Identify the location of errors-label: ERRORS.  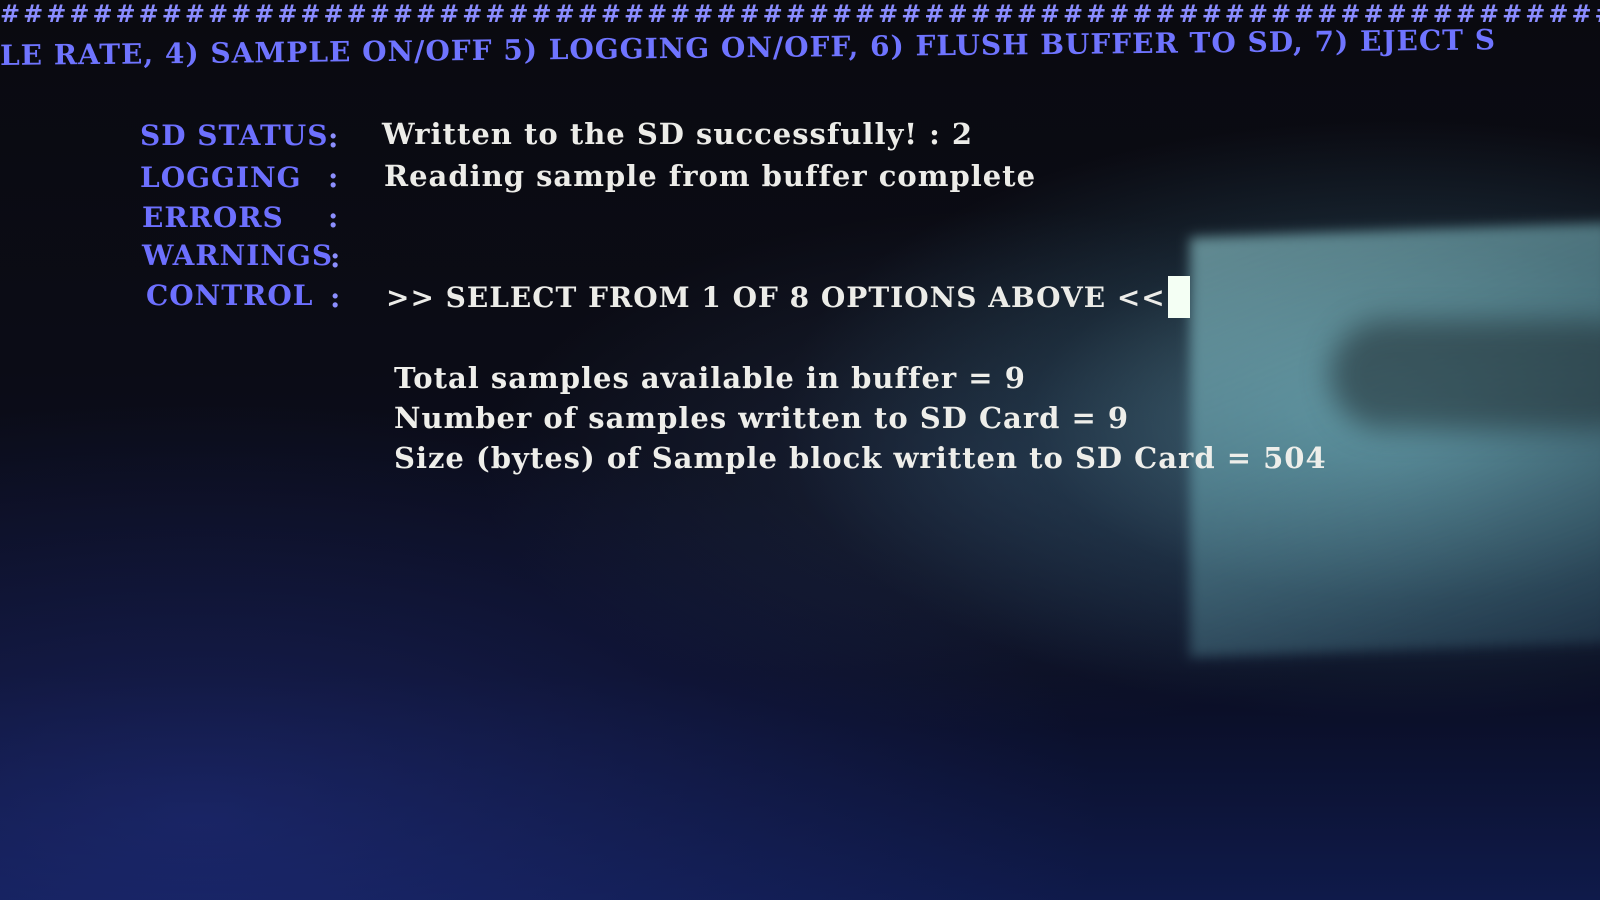
(213, 217).